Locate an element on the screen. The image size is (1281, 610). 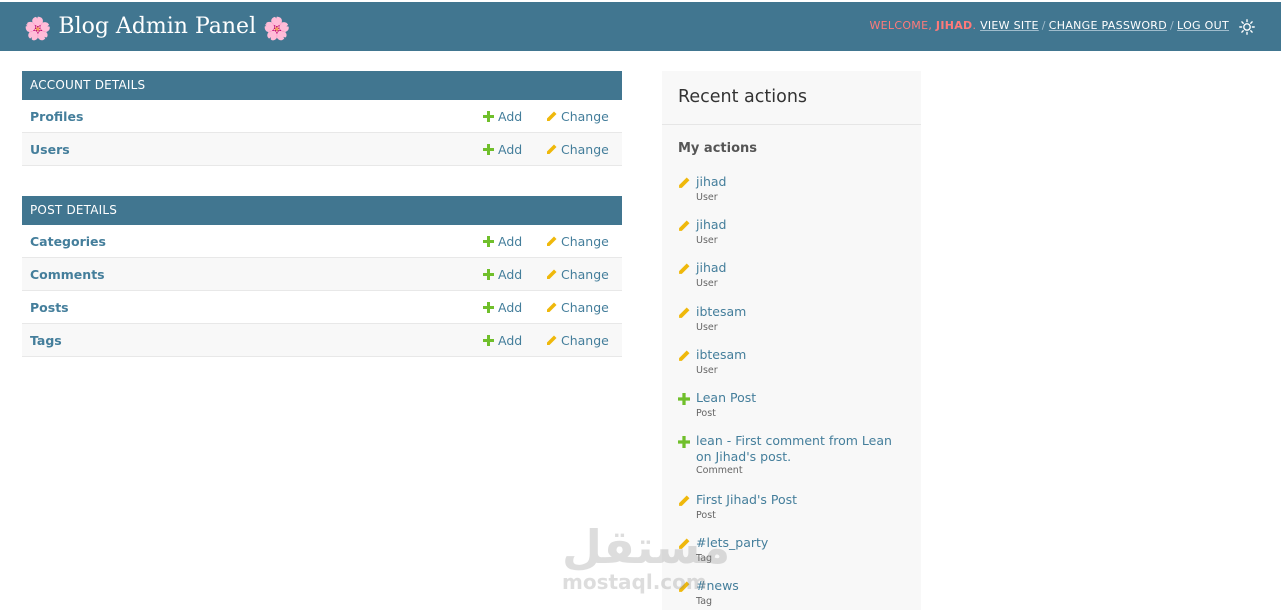
watermark-latin: mostaql.com is located at coordinates (634, 582).